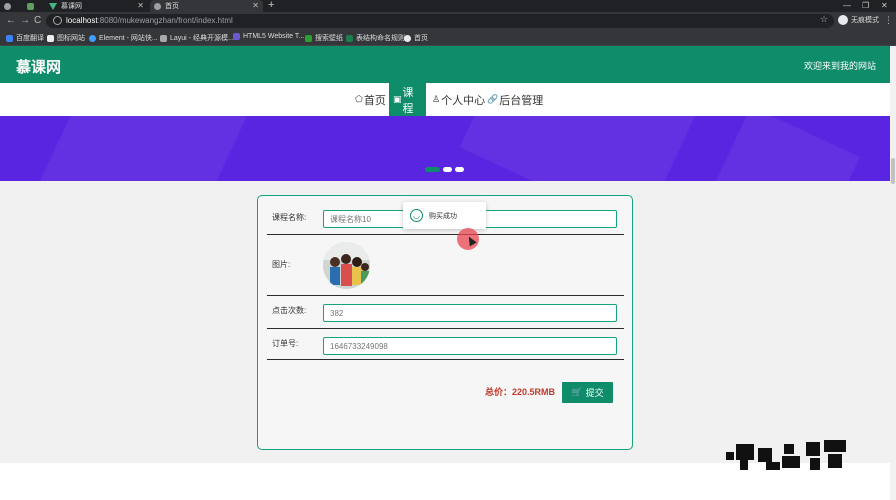 The image size is (896, 500). Describe the element at coordinates (463, 100) in the screenshot. I see `nav-label: 个人中心` at that location.